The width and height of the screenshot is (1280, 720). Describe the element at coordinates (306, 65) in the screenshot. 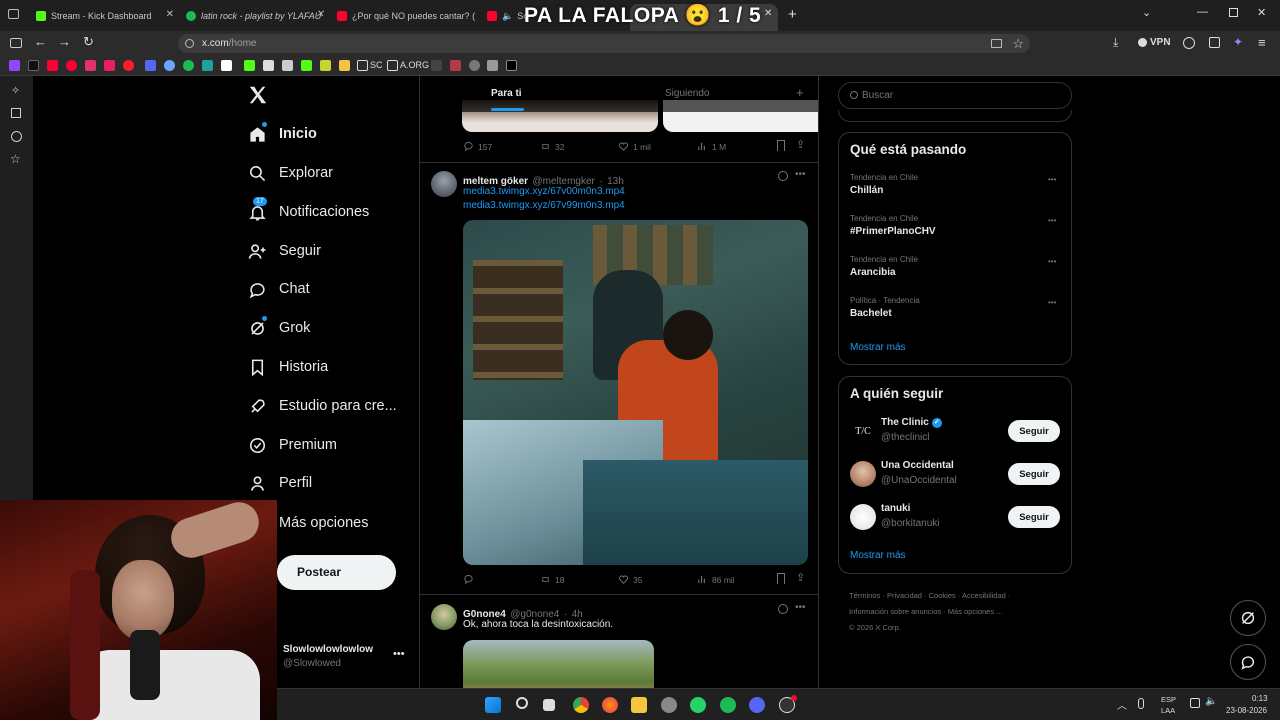

I see `plus-icon` at that location.